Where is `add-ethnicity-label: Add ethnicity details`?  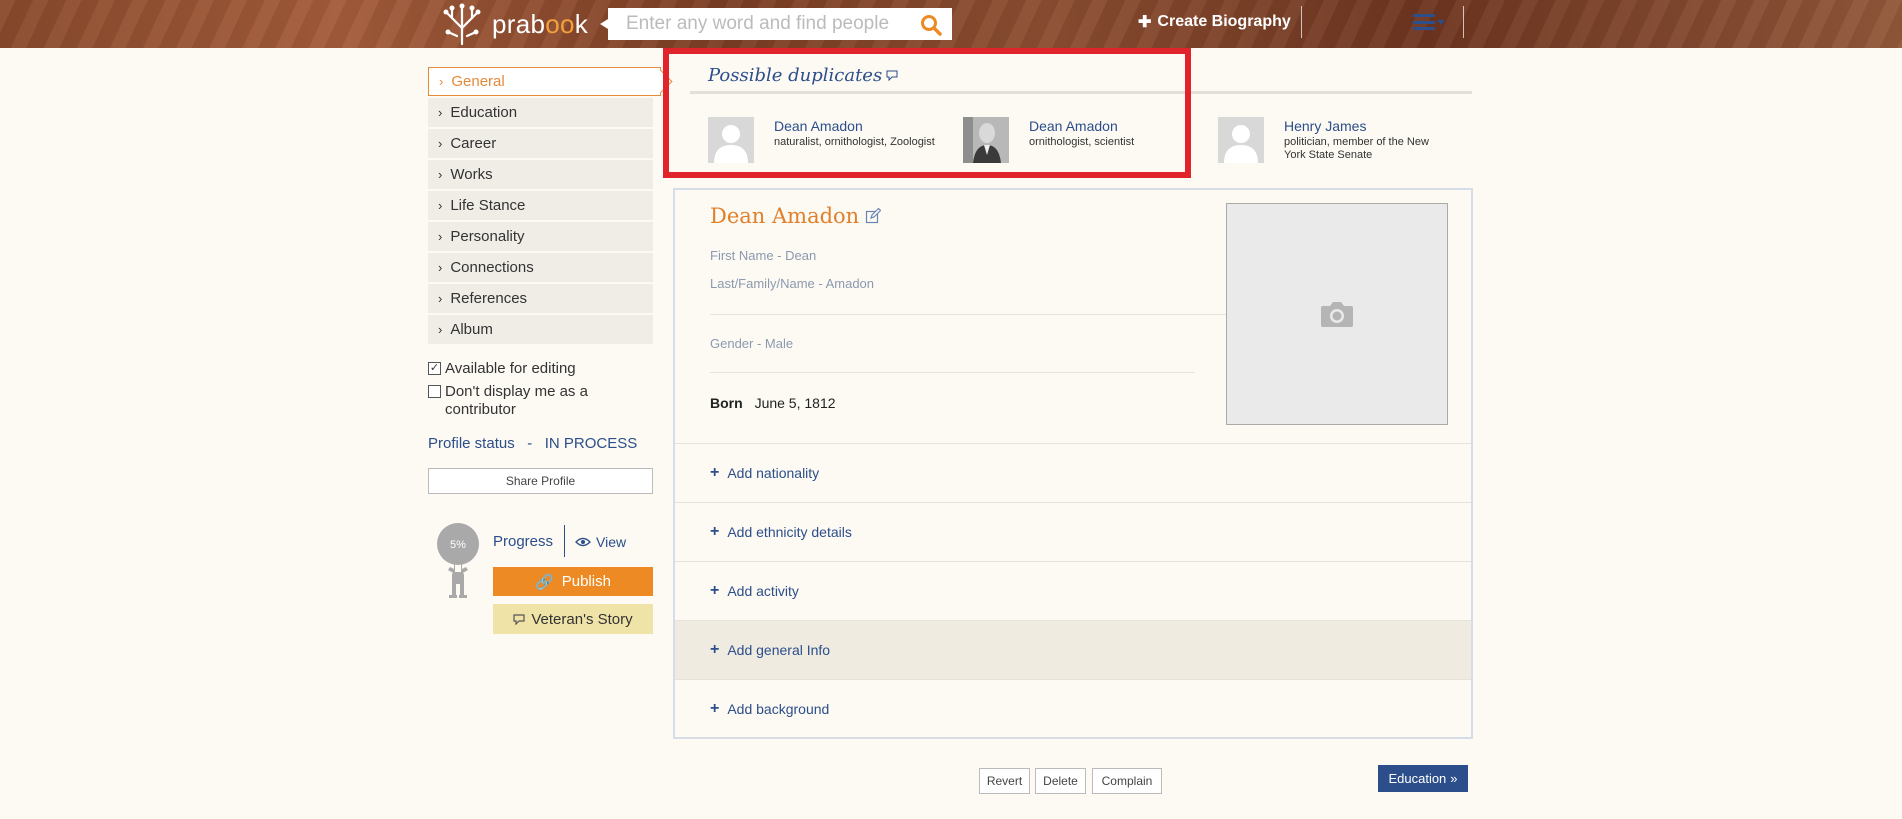 add-ethnicity-label: Add ethnicity details is located at coordinates (789, 532).